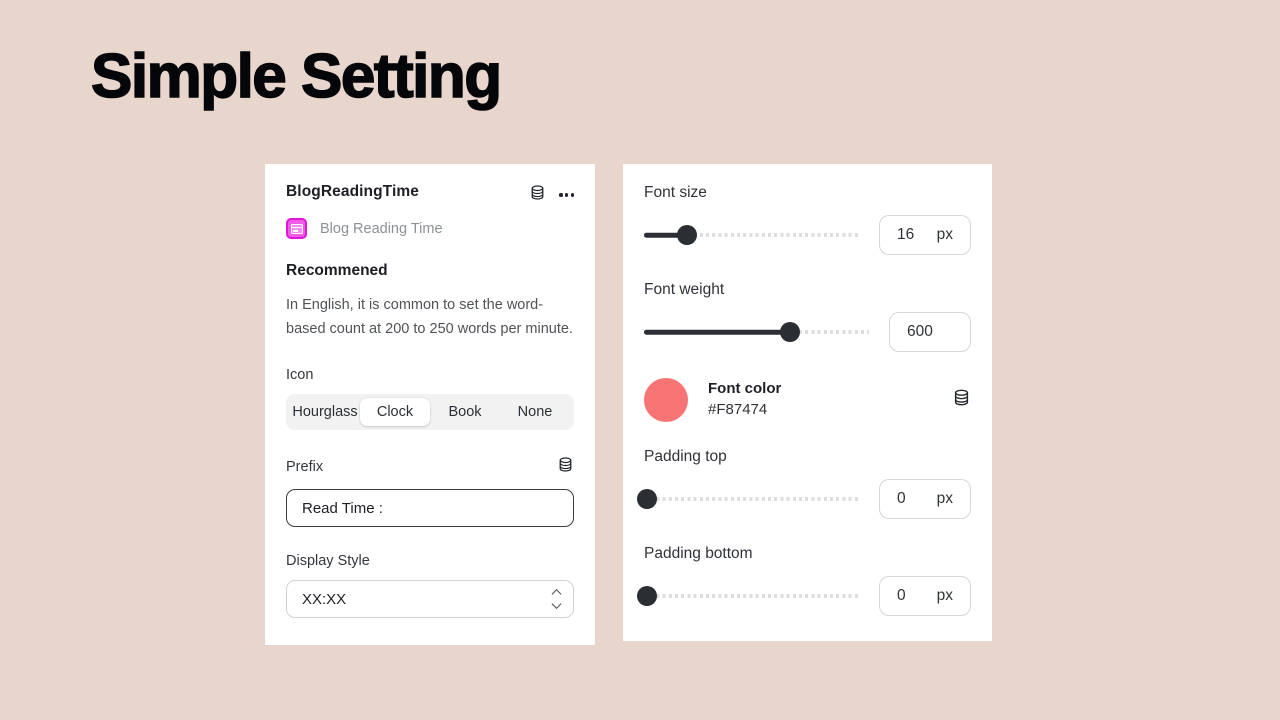 Image resolution: width=1280 pixels, height=720 pixels. I want to click on padding-bottom-value-box: 0 px, so click(925, 596).